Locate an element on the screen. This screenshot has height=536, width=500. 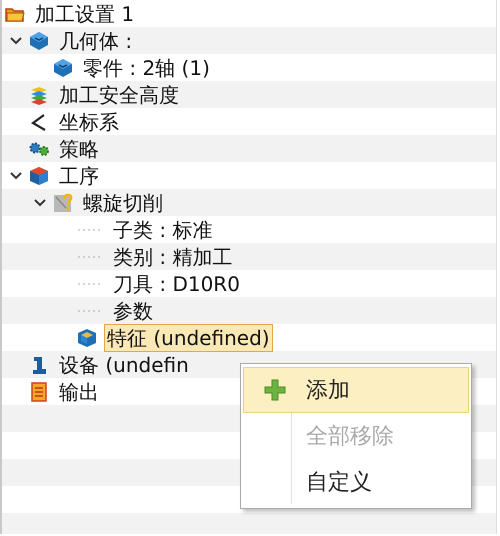
box-icon is located at coordinates (39, 175).